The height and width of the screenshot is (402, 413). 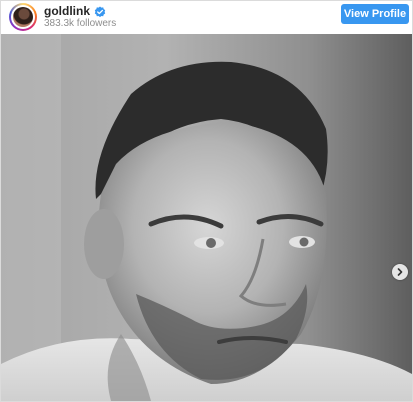 I want to click on view-profile-button: View Profile, so click(x=375, y=14).